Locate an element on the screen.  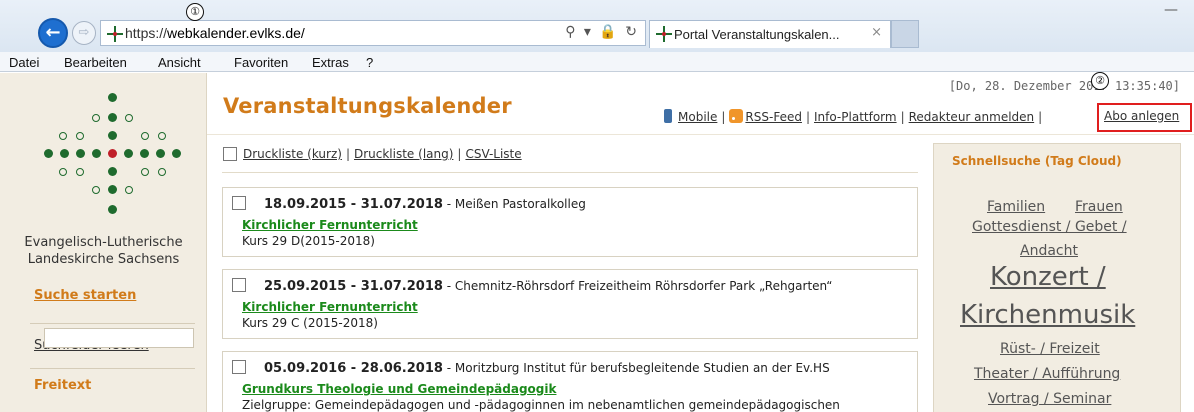
event-dates: 25.09.2015 - 31.07.2018 is located at coordinates (353, 286).